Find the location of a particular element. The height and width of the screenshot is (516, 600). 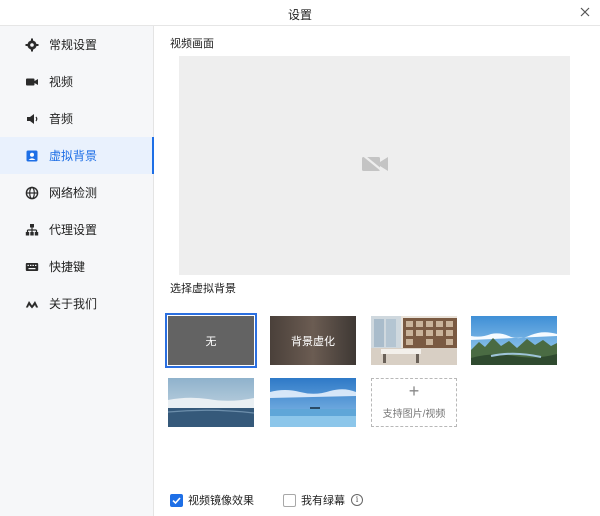

video-camera-icon is located at coordinates (32, 82).